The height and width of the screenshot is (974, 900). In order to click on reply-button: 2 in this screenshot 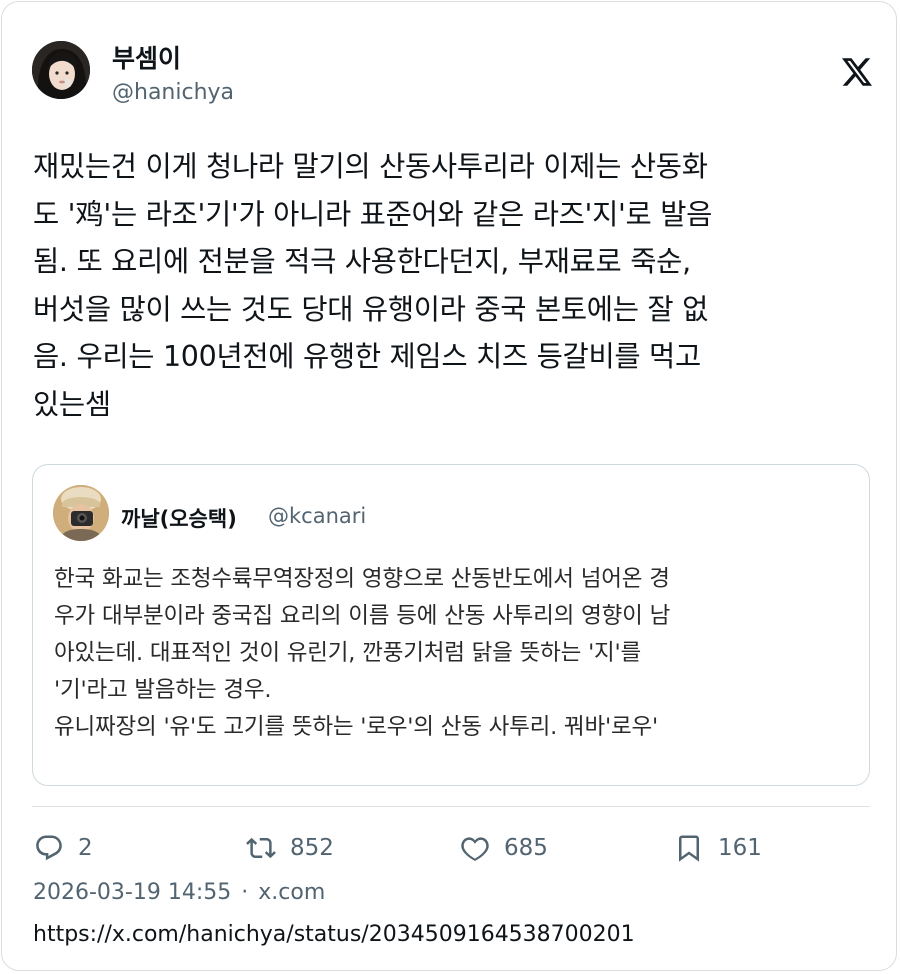, I will do `click(63, 848)`.